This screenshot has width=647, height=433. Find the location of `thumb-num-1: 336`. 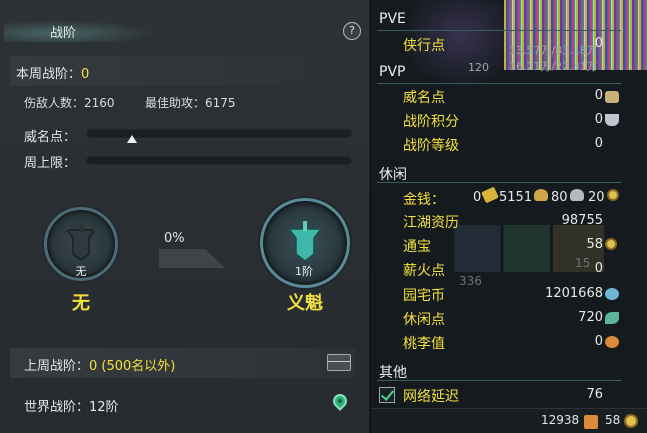

thumb-num-1: 336 is located at coordinates (470, 281).